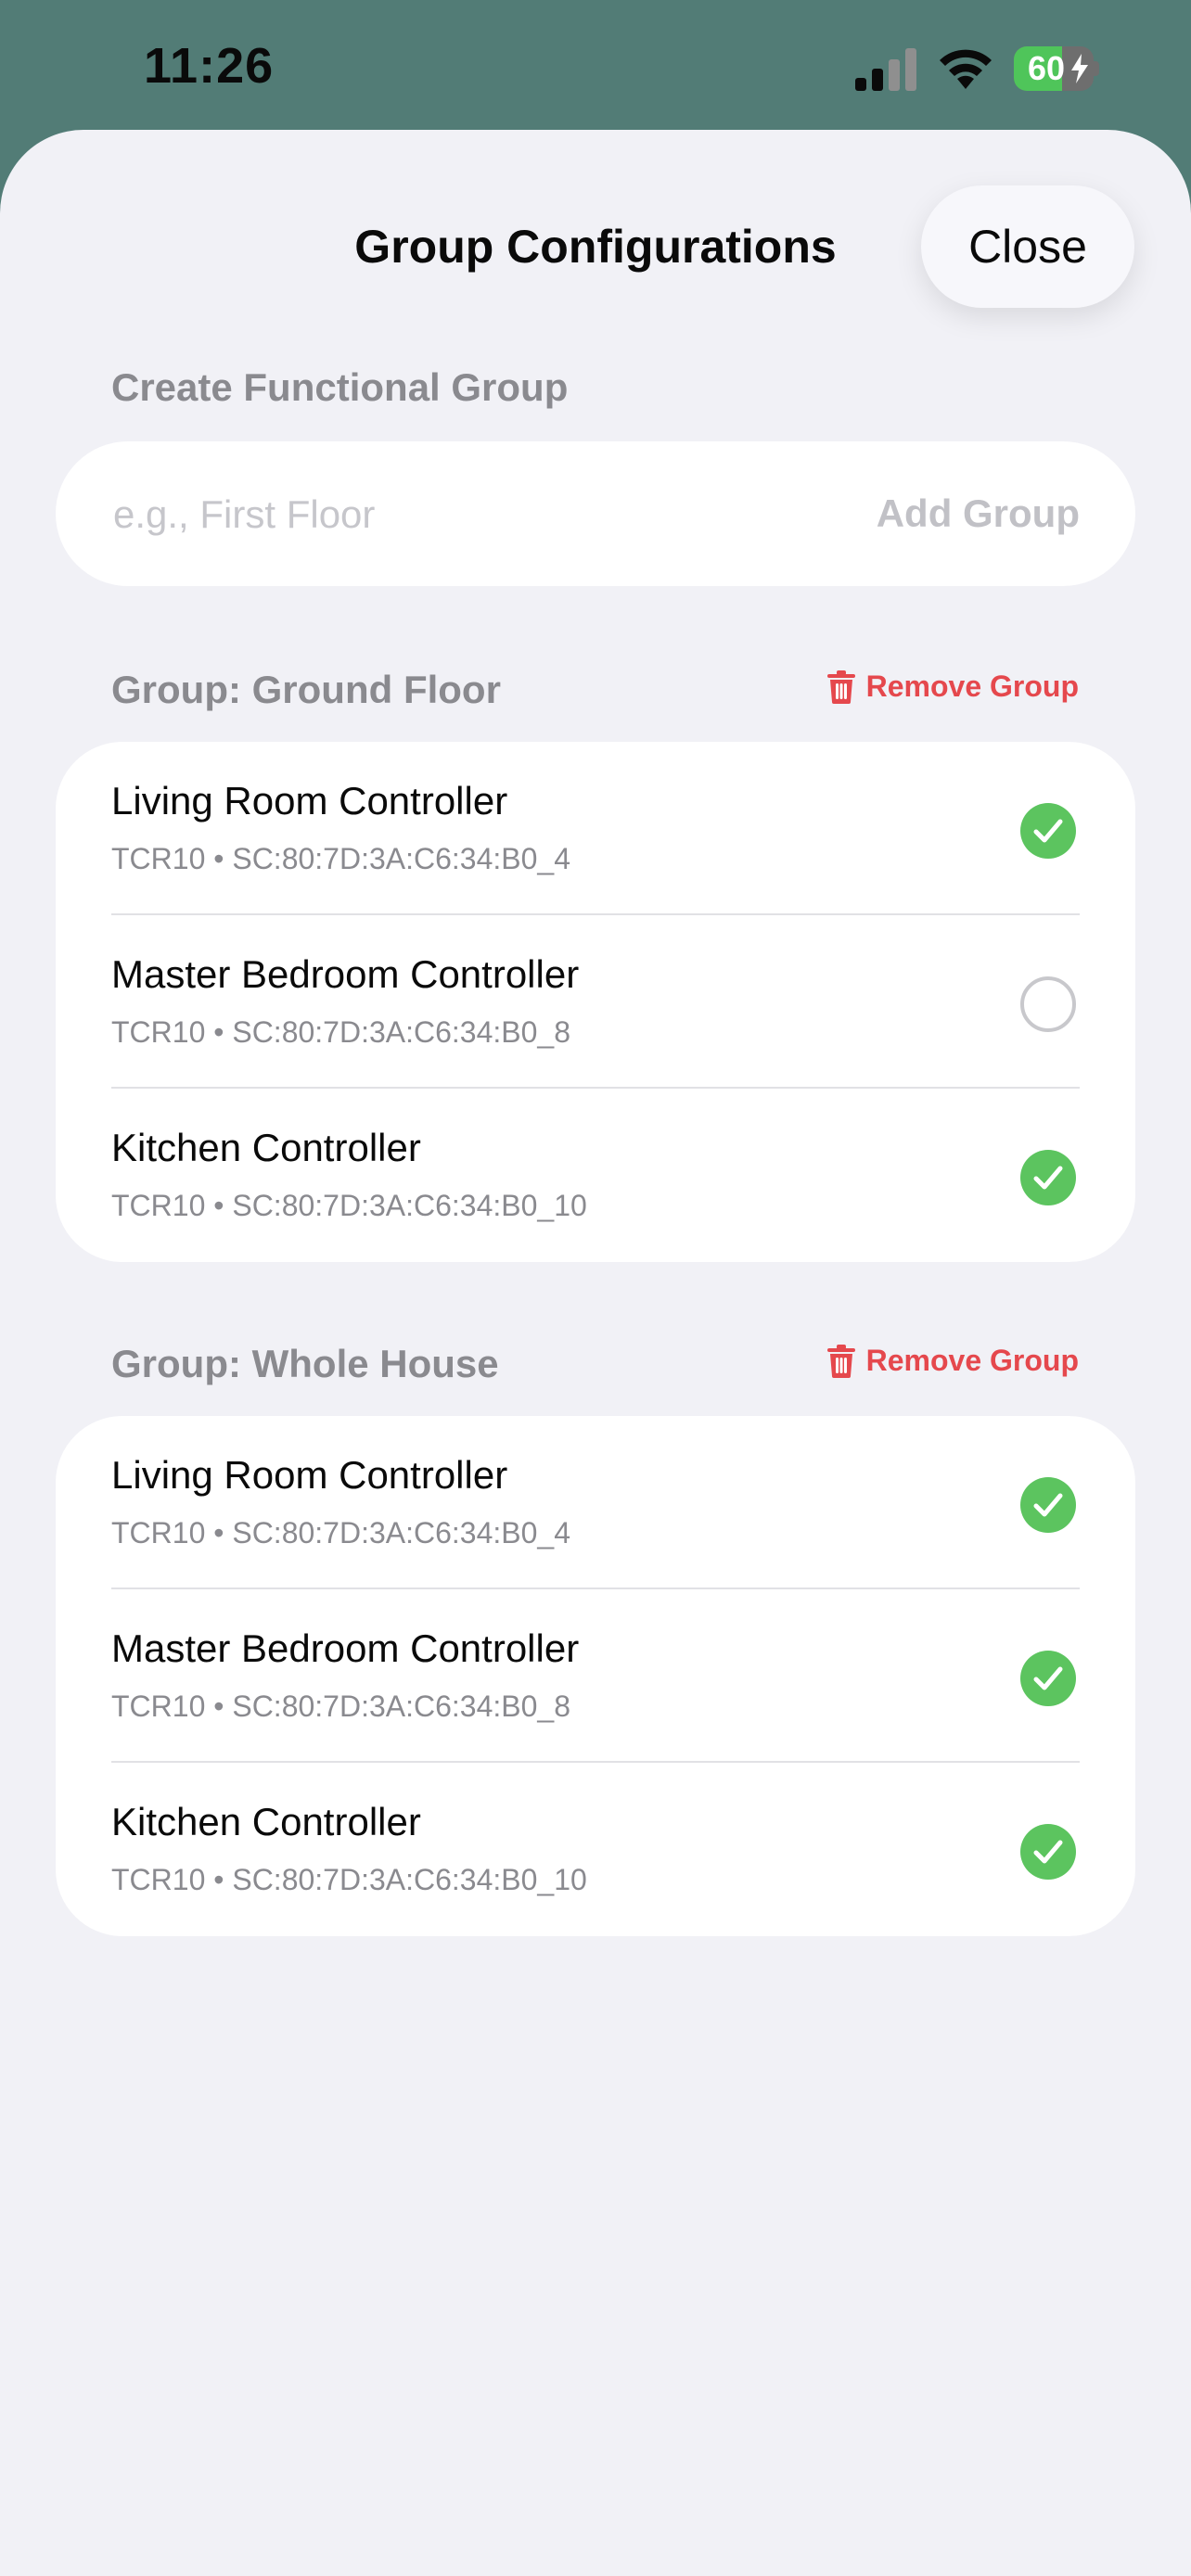 Image resolution: width=1191 pixels, height=2576 pixels. What do you see at coordinates (966, 69) in the screenshot?
I see `wifi-icon` at bounding box center [966, 69].